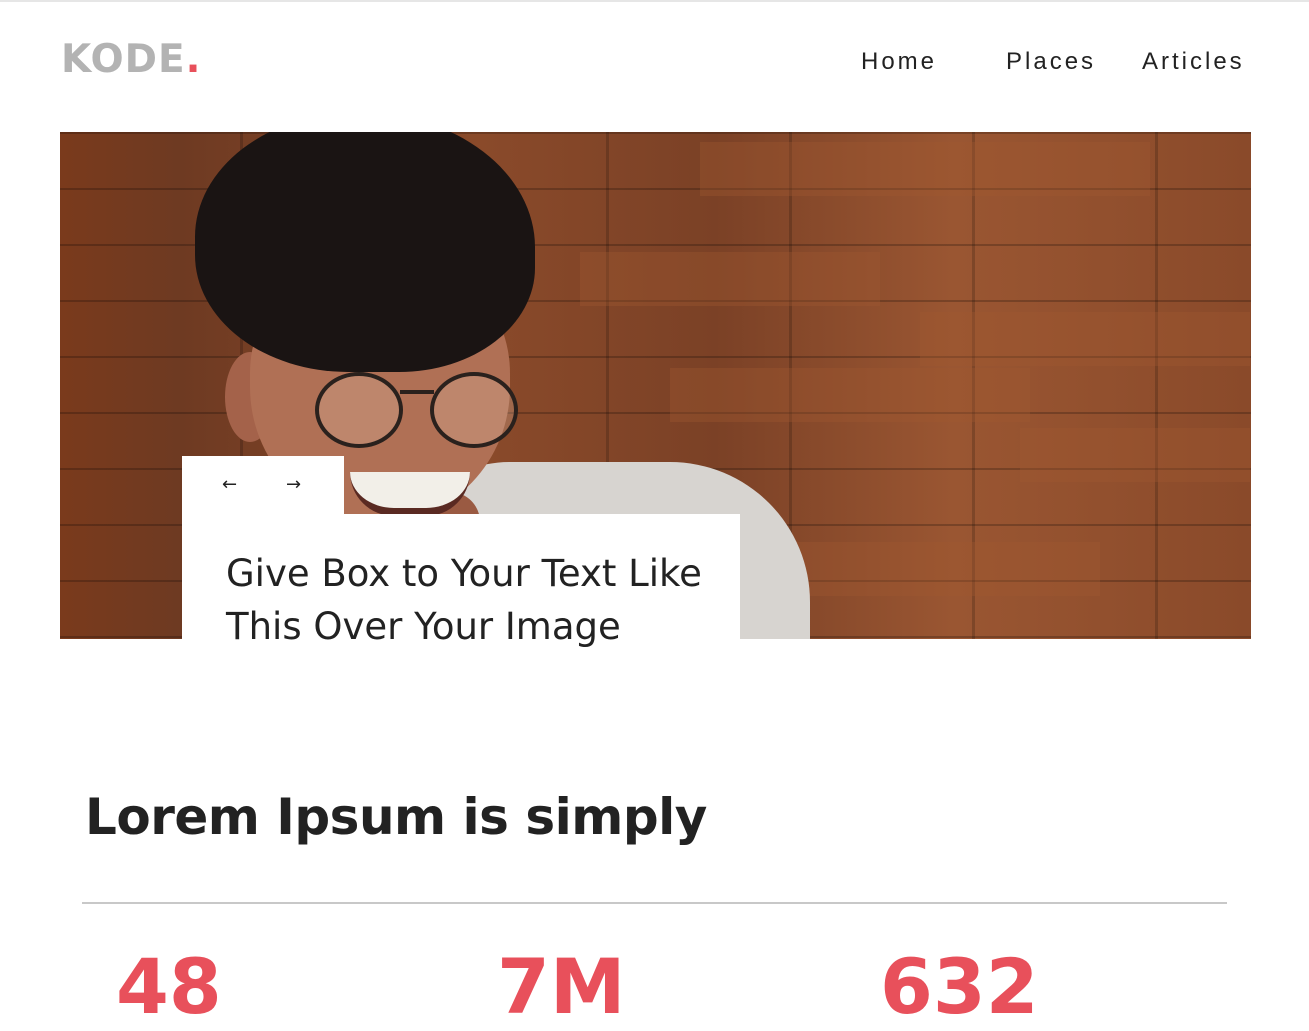 This screenshot has width=1309, height=1031. I want to click on main-nav: Home Places Articles, so click(654, 62).